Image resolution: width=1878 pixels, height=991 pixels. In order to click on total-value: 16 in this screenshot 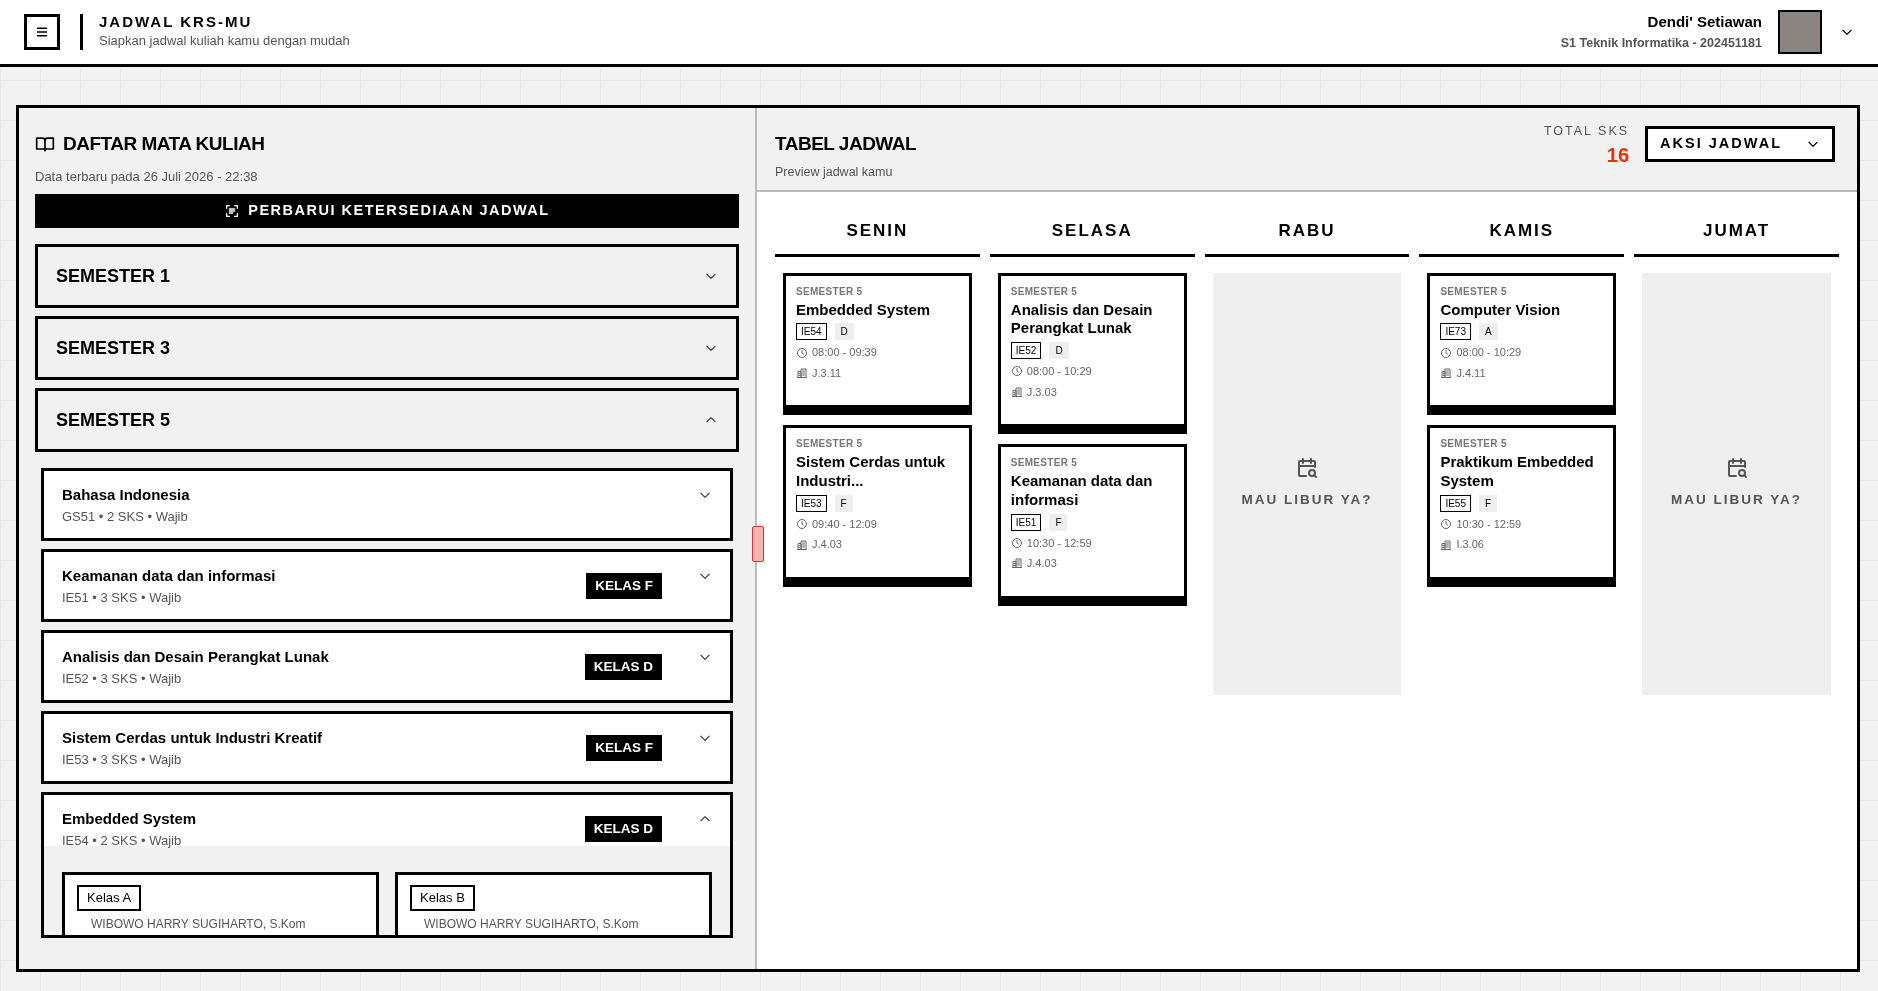, I will do `click(1617, 154)`.